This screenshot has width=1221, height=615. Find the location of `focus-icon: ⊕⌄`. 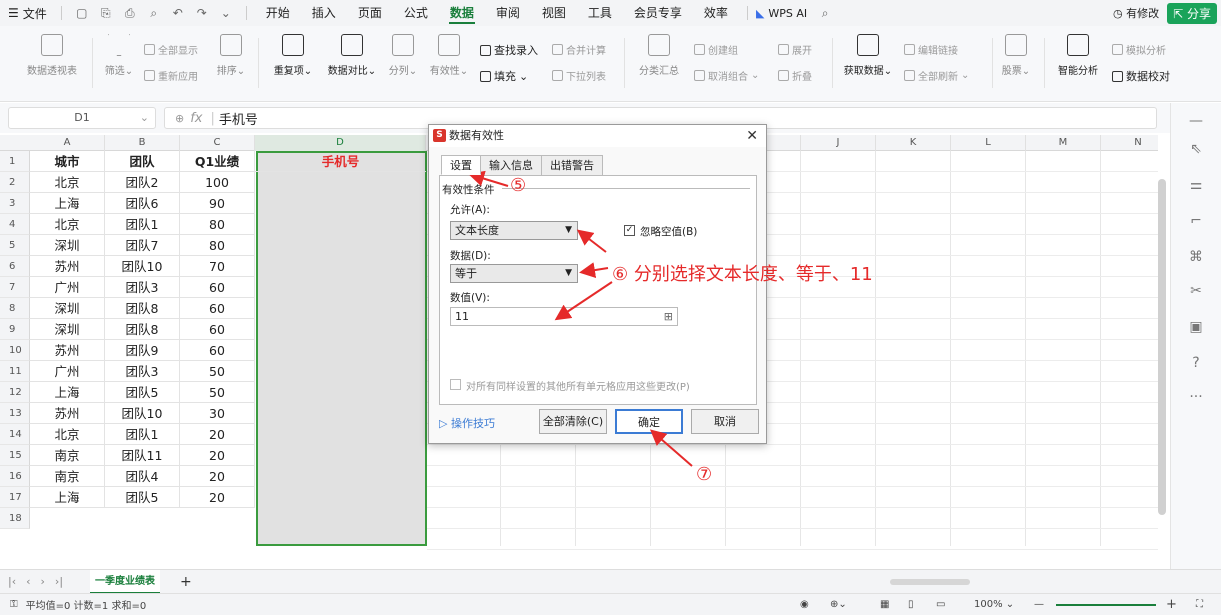

focus-icon: ⊕⌄ is located at coordinates (838, 604).